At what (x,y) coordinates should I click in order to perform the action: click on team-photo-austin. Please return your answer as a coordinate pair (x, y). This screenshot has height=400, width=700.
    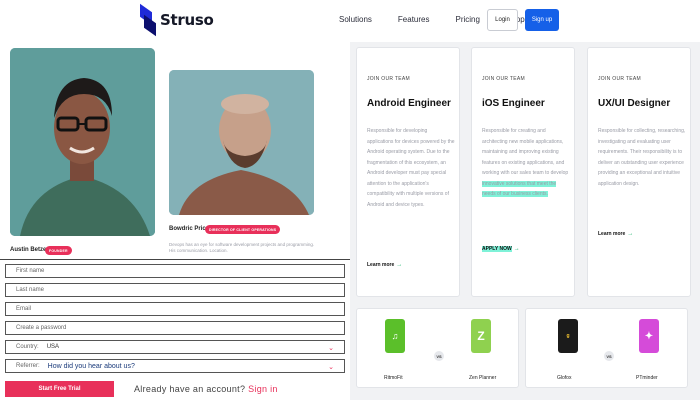
    Looking at the image, I should click on (82, 142).